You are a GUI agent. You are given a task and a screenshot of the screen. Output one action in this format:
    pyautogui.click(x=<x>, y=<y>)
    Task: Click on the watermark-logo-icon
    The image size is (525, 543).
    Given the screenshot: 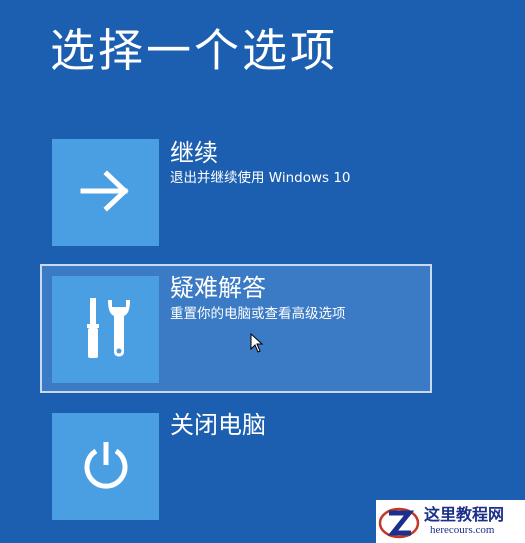 What is the action you would take?
    pyautogui.click(x=399, y=521)
    